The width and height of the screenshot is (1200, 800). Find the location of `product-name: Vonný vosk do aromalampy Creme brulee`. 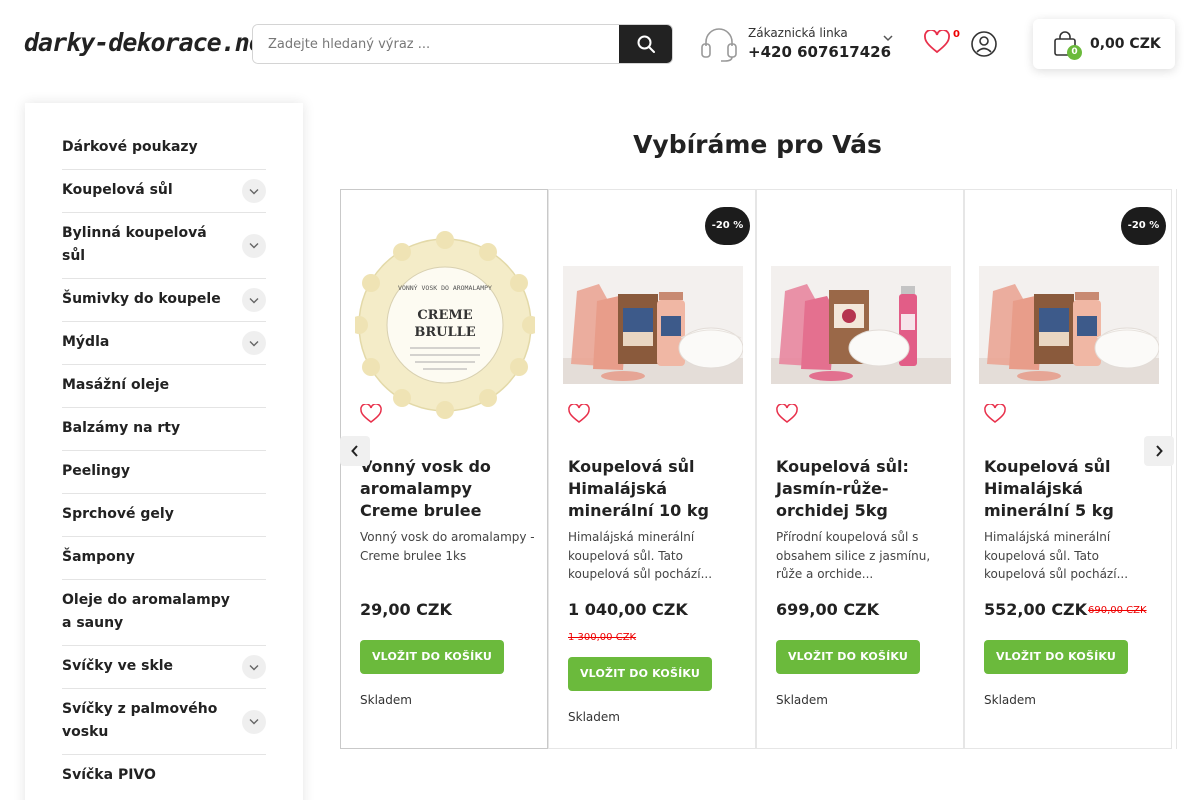

product-name: Vonný vosk do aromalampy Creme brulee is located at coordinates (447, 489).